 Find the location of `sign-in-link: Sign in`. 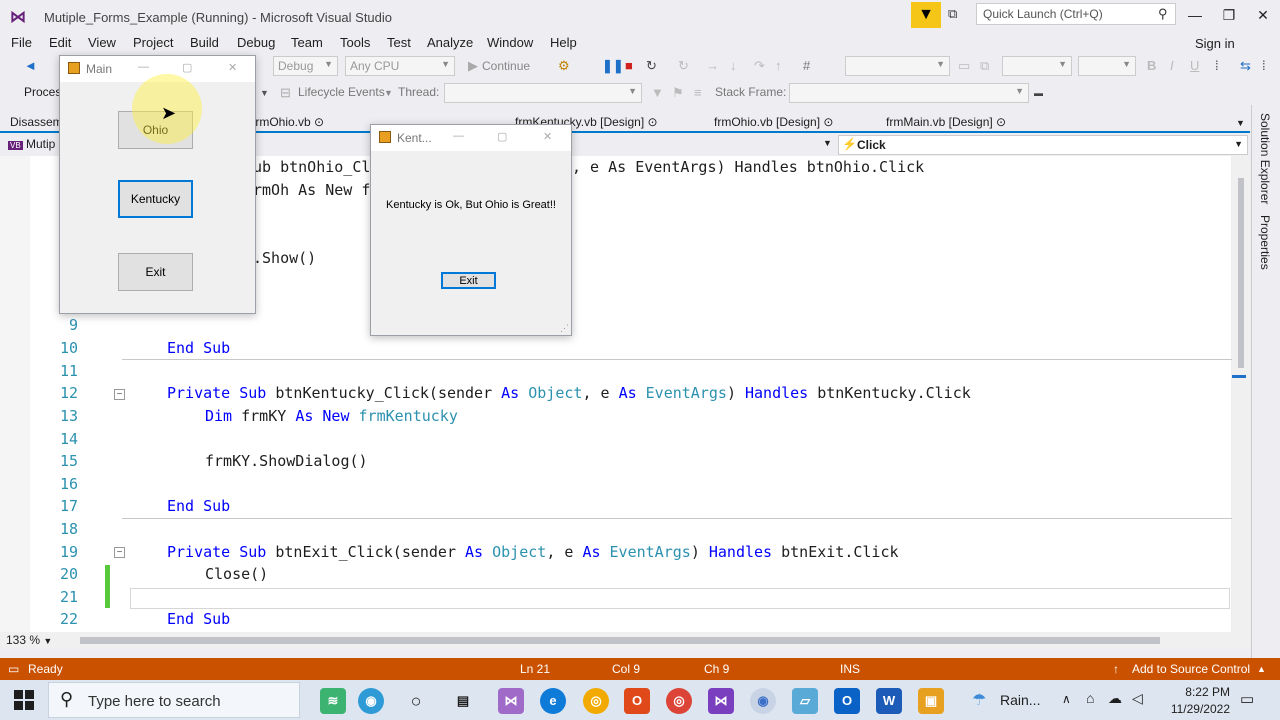

sign-in-link: Sign in is located at coordinates (1215, 43).